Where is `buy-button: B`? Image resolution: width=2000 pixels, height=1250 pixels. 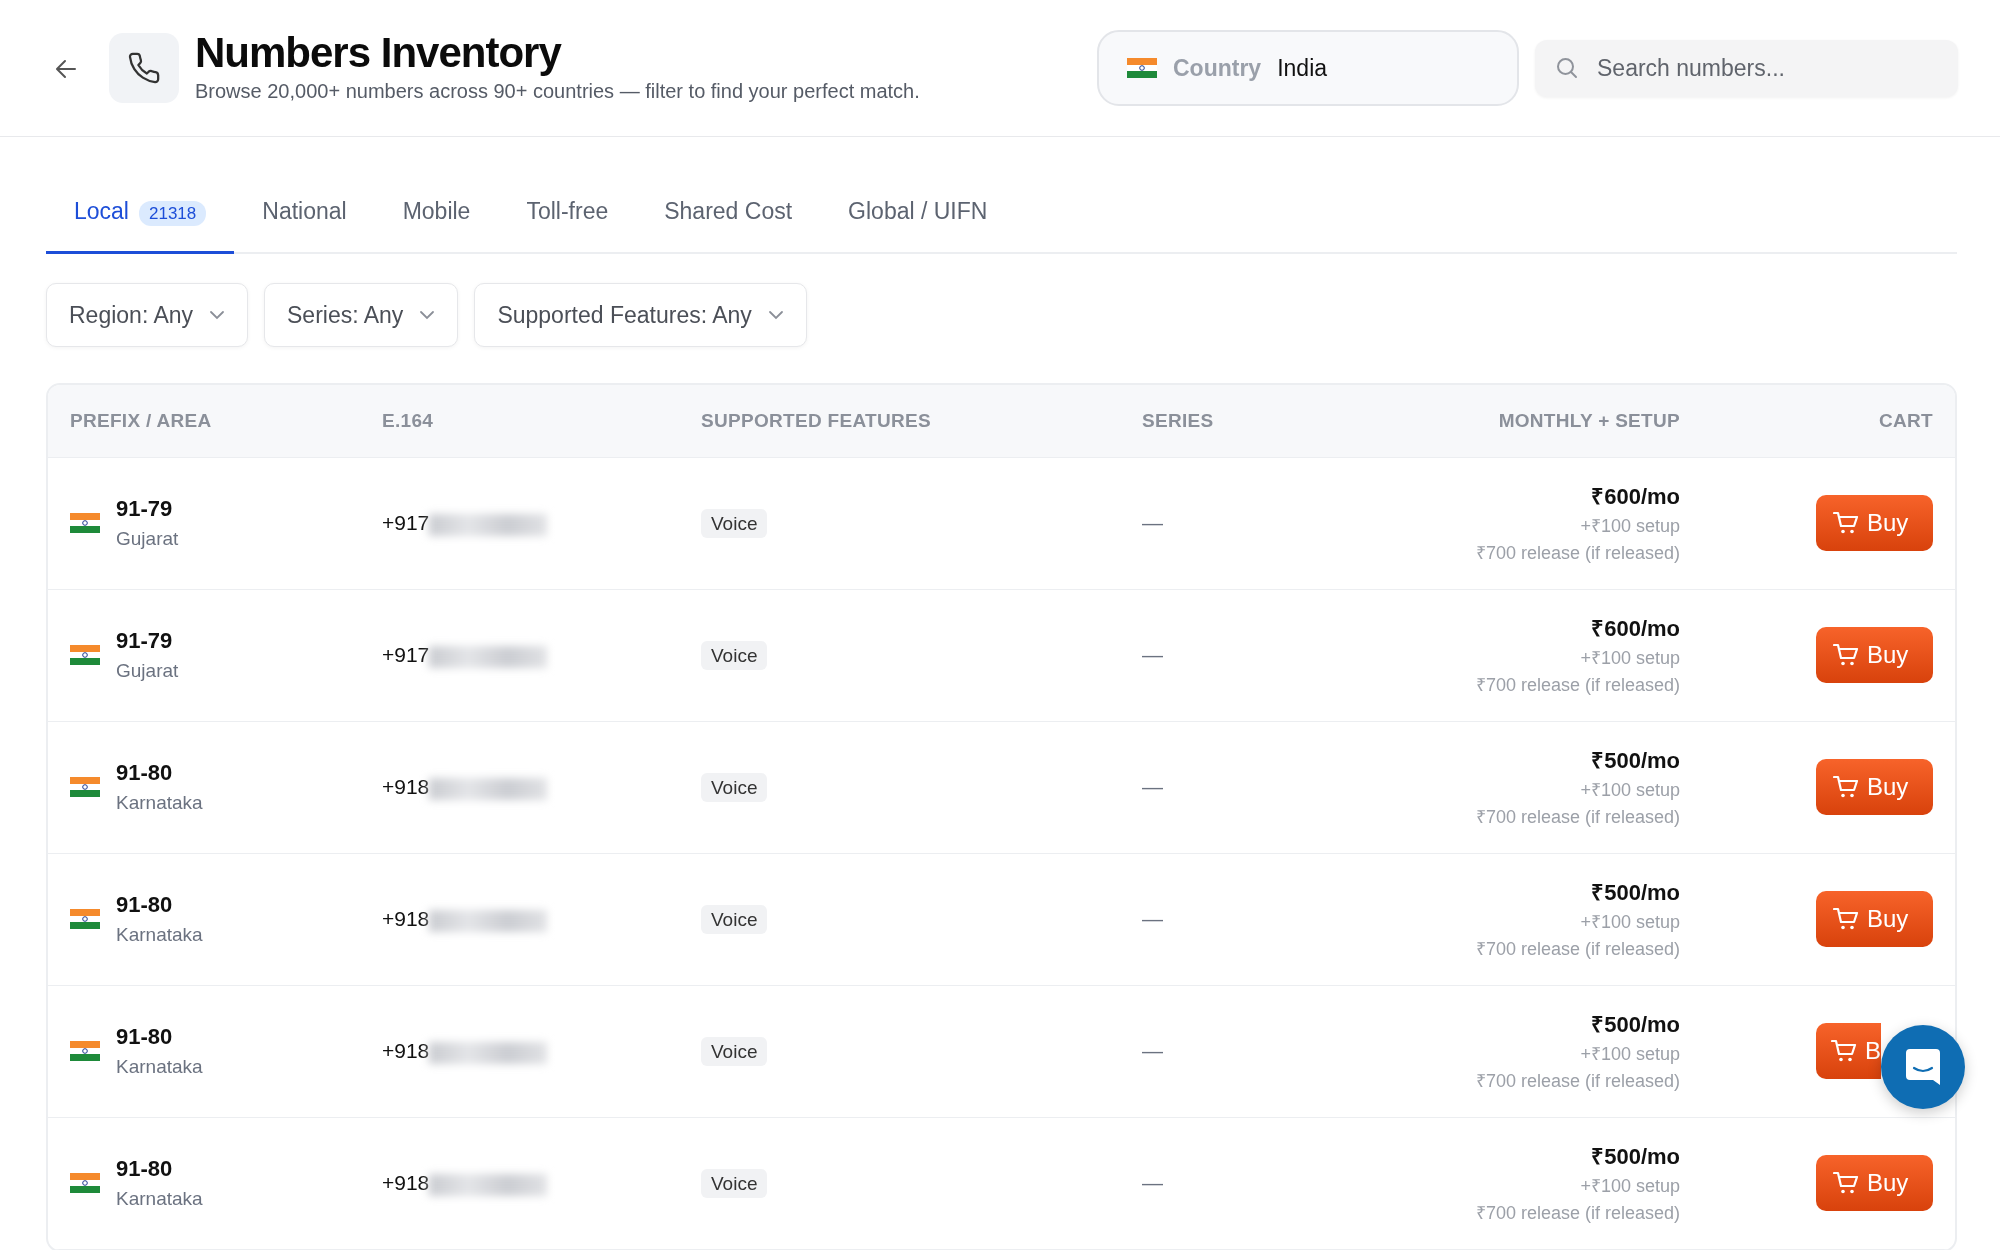 buy-button: B is located at coordinates (1848, 1051).